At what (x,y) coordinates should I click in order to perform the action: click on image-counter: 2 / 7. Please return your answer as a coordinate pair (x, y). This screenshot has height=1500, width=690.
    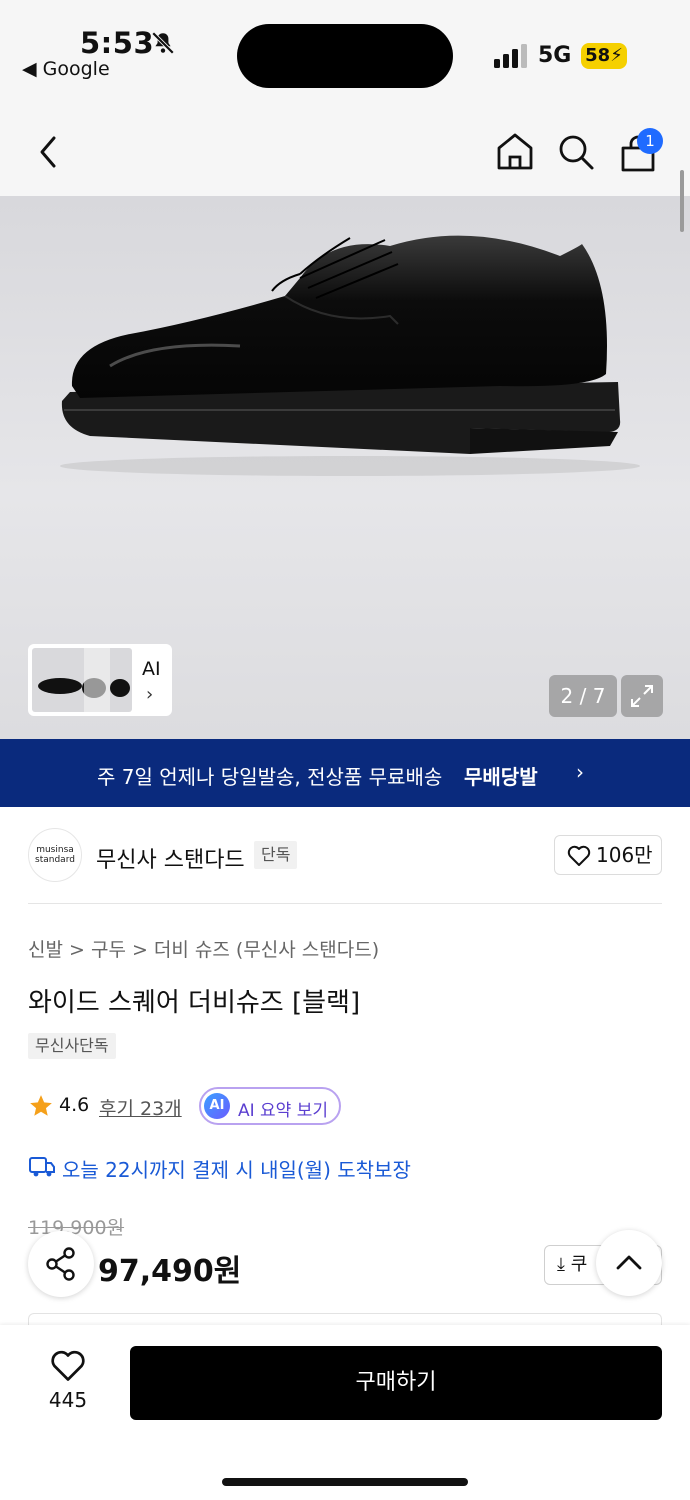
    Looking at the image, I should click on (583, 696).